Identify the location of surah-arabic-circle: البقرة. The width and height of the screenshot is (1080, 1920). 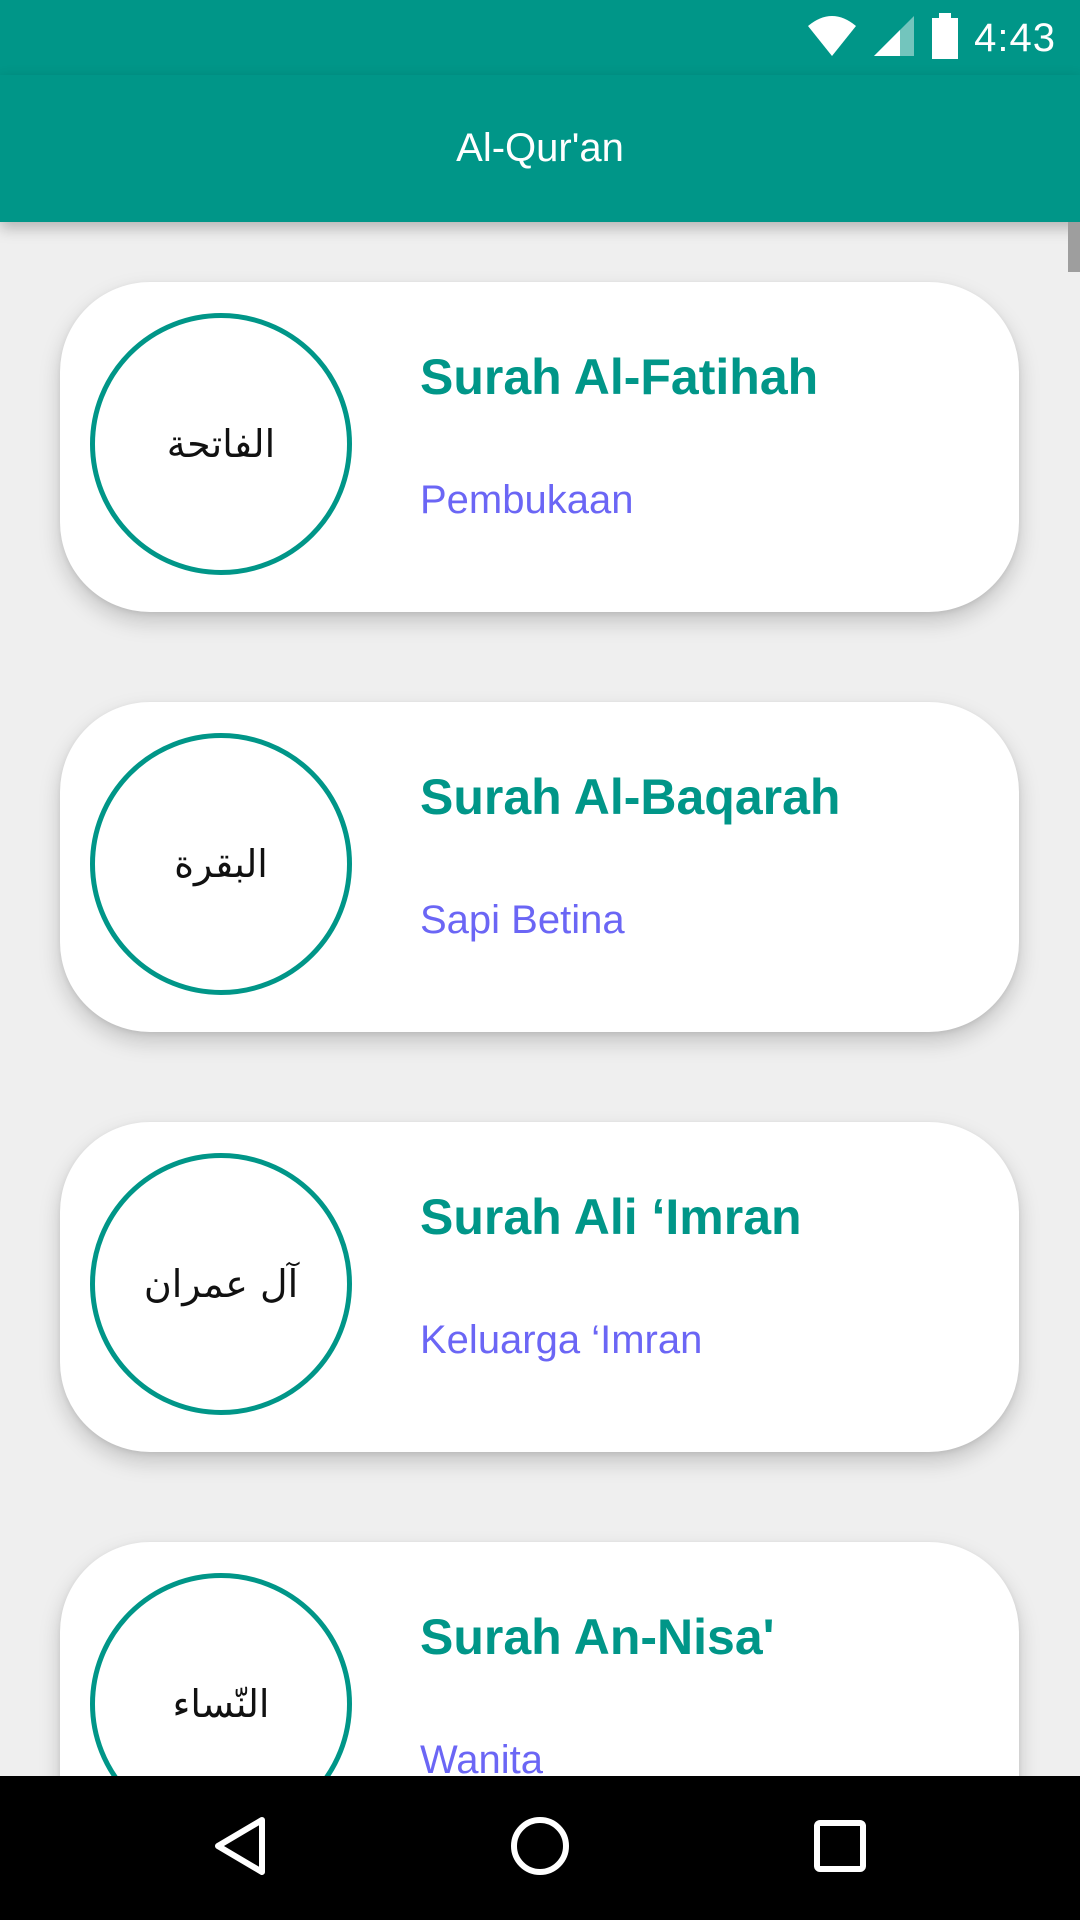
(221, 864).